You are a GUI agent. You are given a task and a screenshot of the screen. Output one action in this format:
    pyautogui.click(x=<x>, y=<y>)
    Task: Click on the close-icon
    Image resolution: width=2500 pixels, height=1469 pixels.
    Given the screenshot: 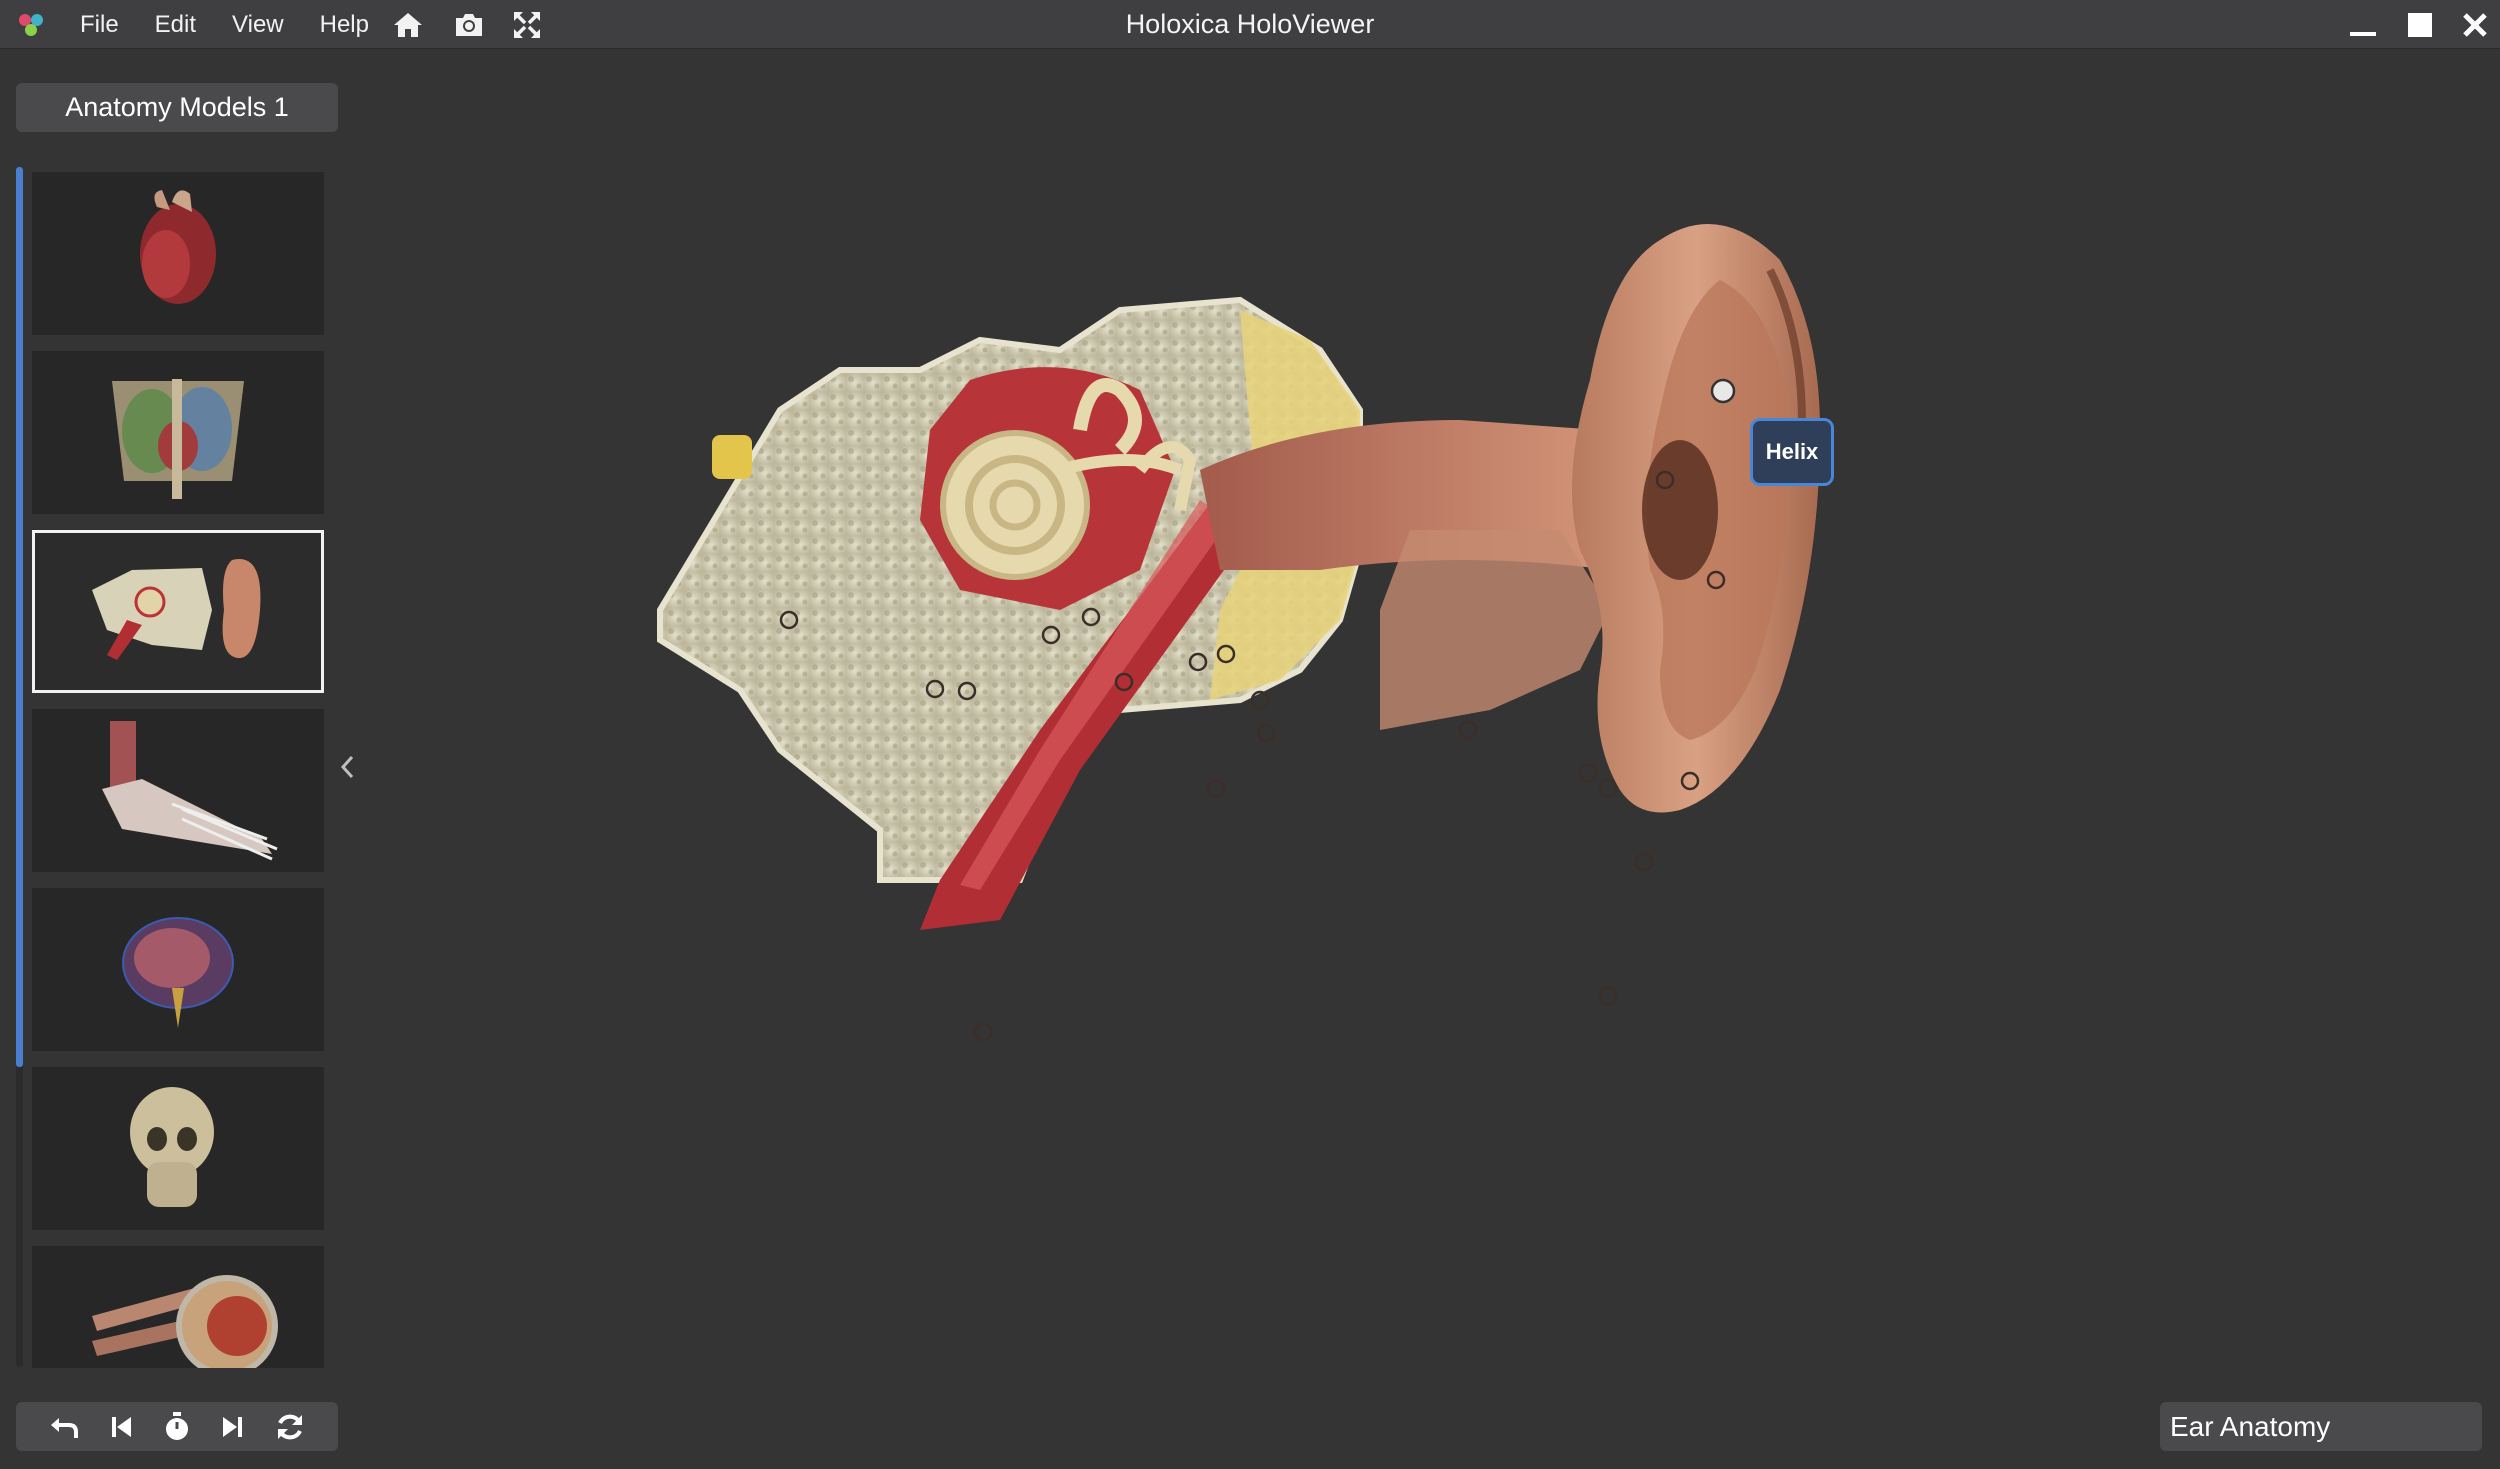 What is the action you would take?
    pyautogui.click(x=2475, y=25)
    